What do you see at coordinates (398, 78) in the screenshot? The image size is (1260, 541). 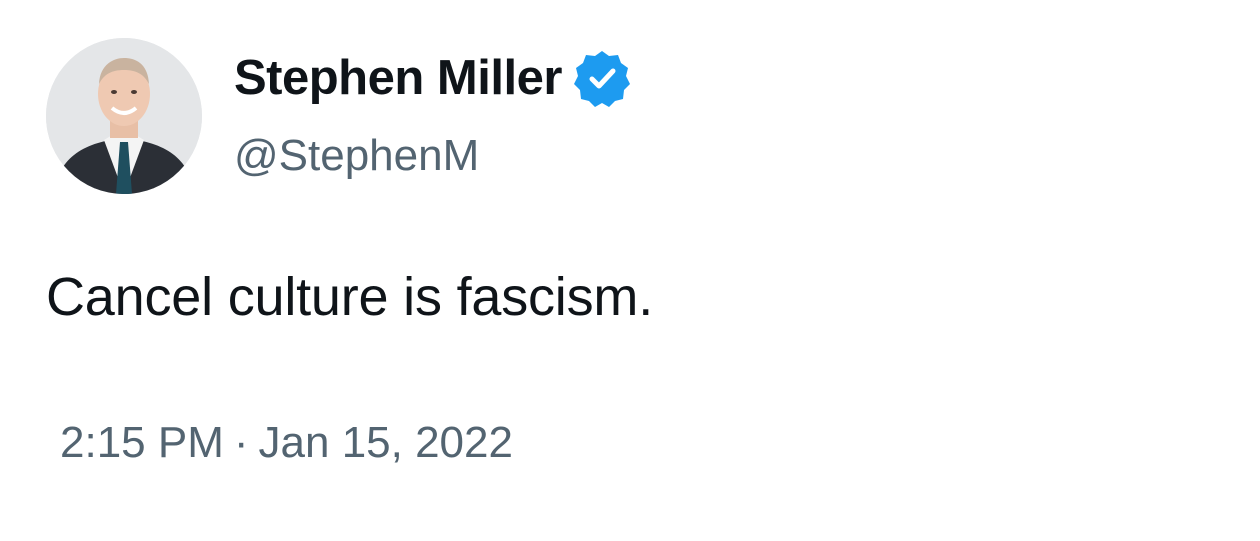 I see `author-display-name: Stephen Miller` at bounding box center [398, 78].